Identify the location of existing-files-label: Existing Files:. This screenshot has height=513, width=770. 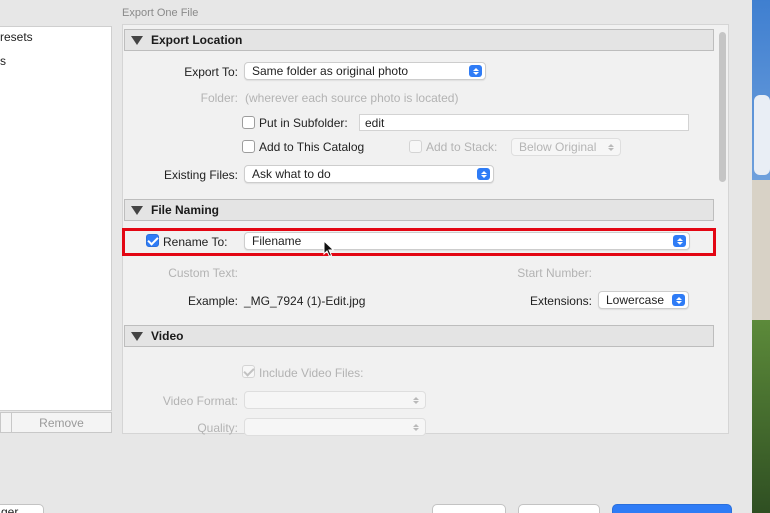
(200, 175).